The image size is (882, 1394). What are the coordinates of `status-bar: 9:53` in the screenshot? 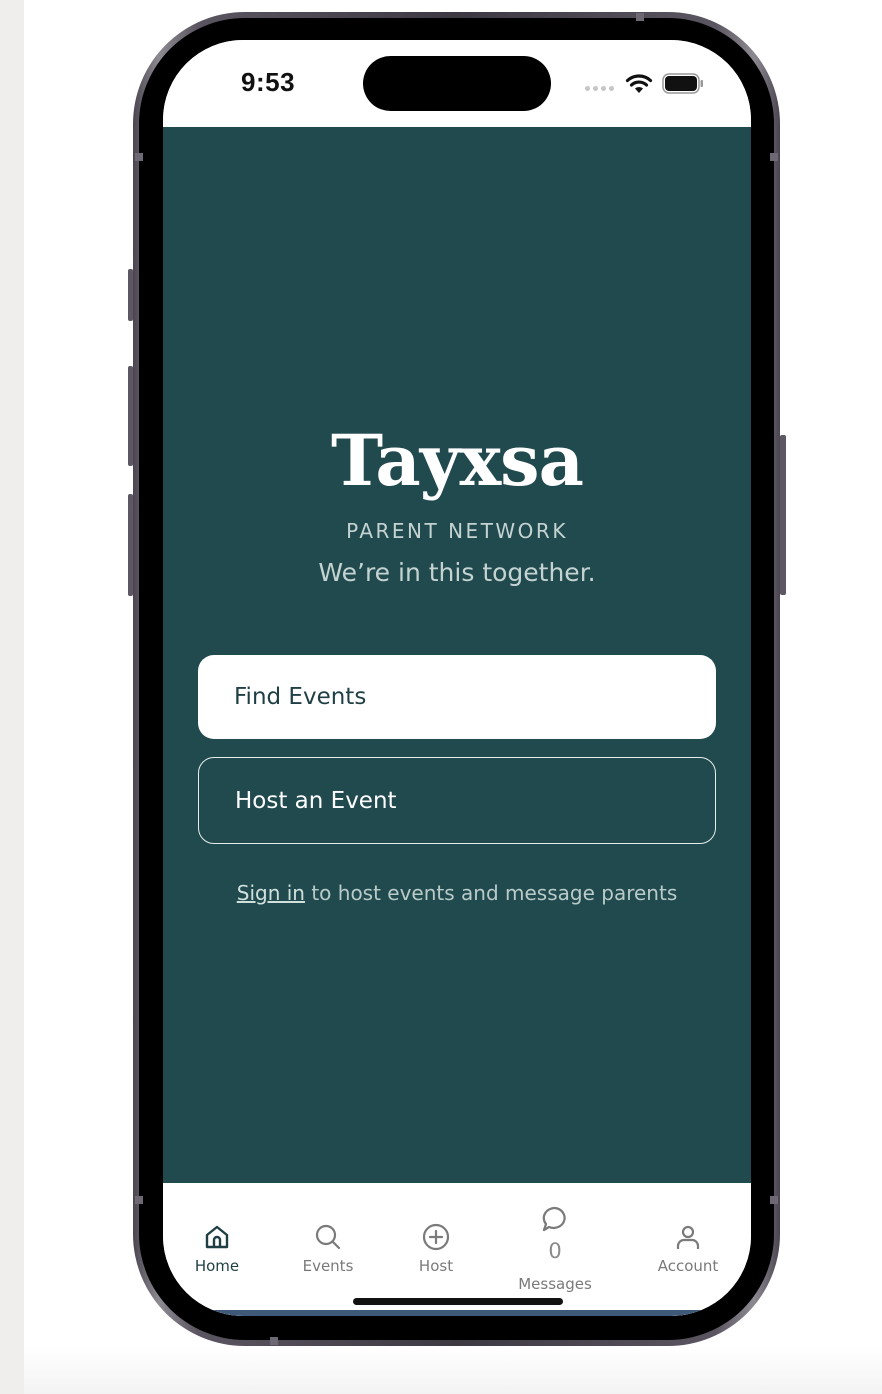 It's located at (457, 83).